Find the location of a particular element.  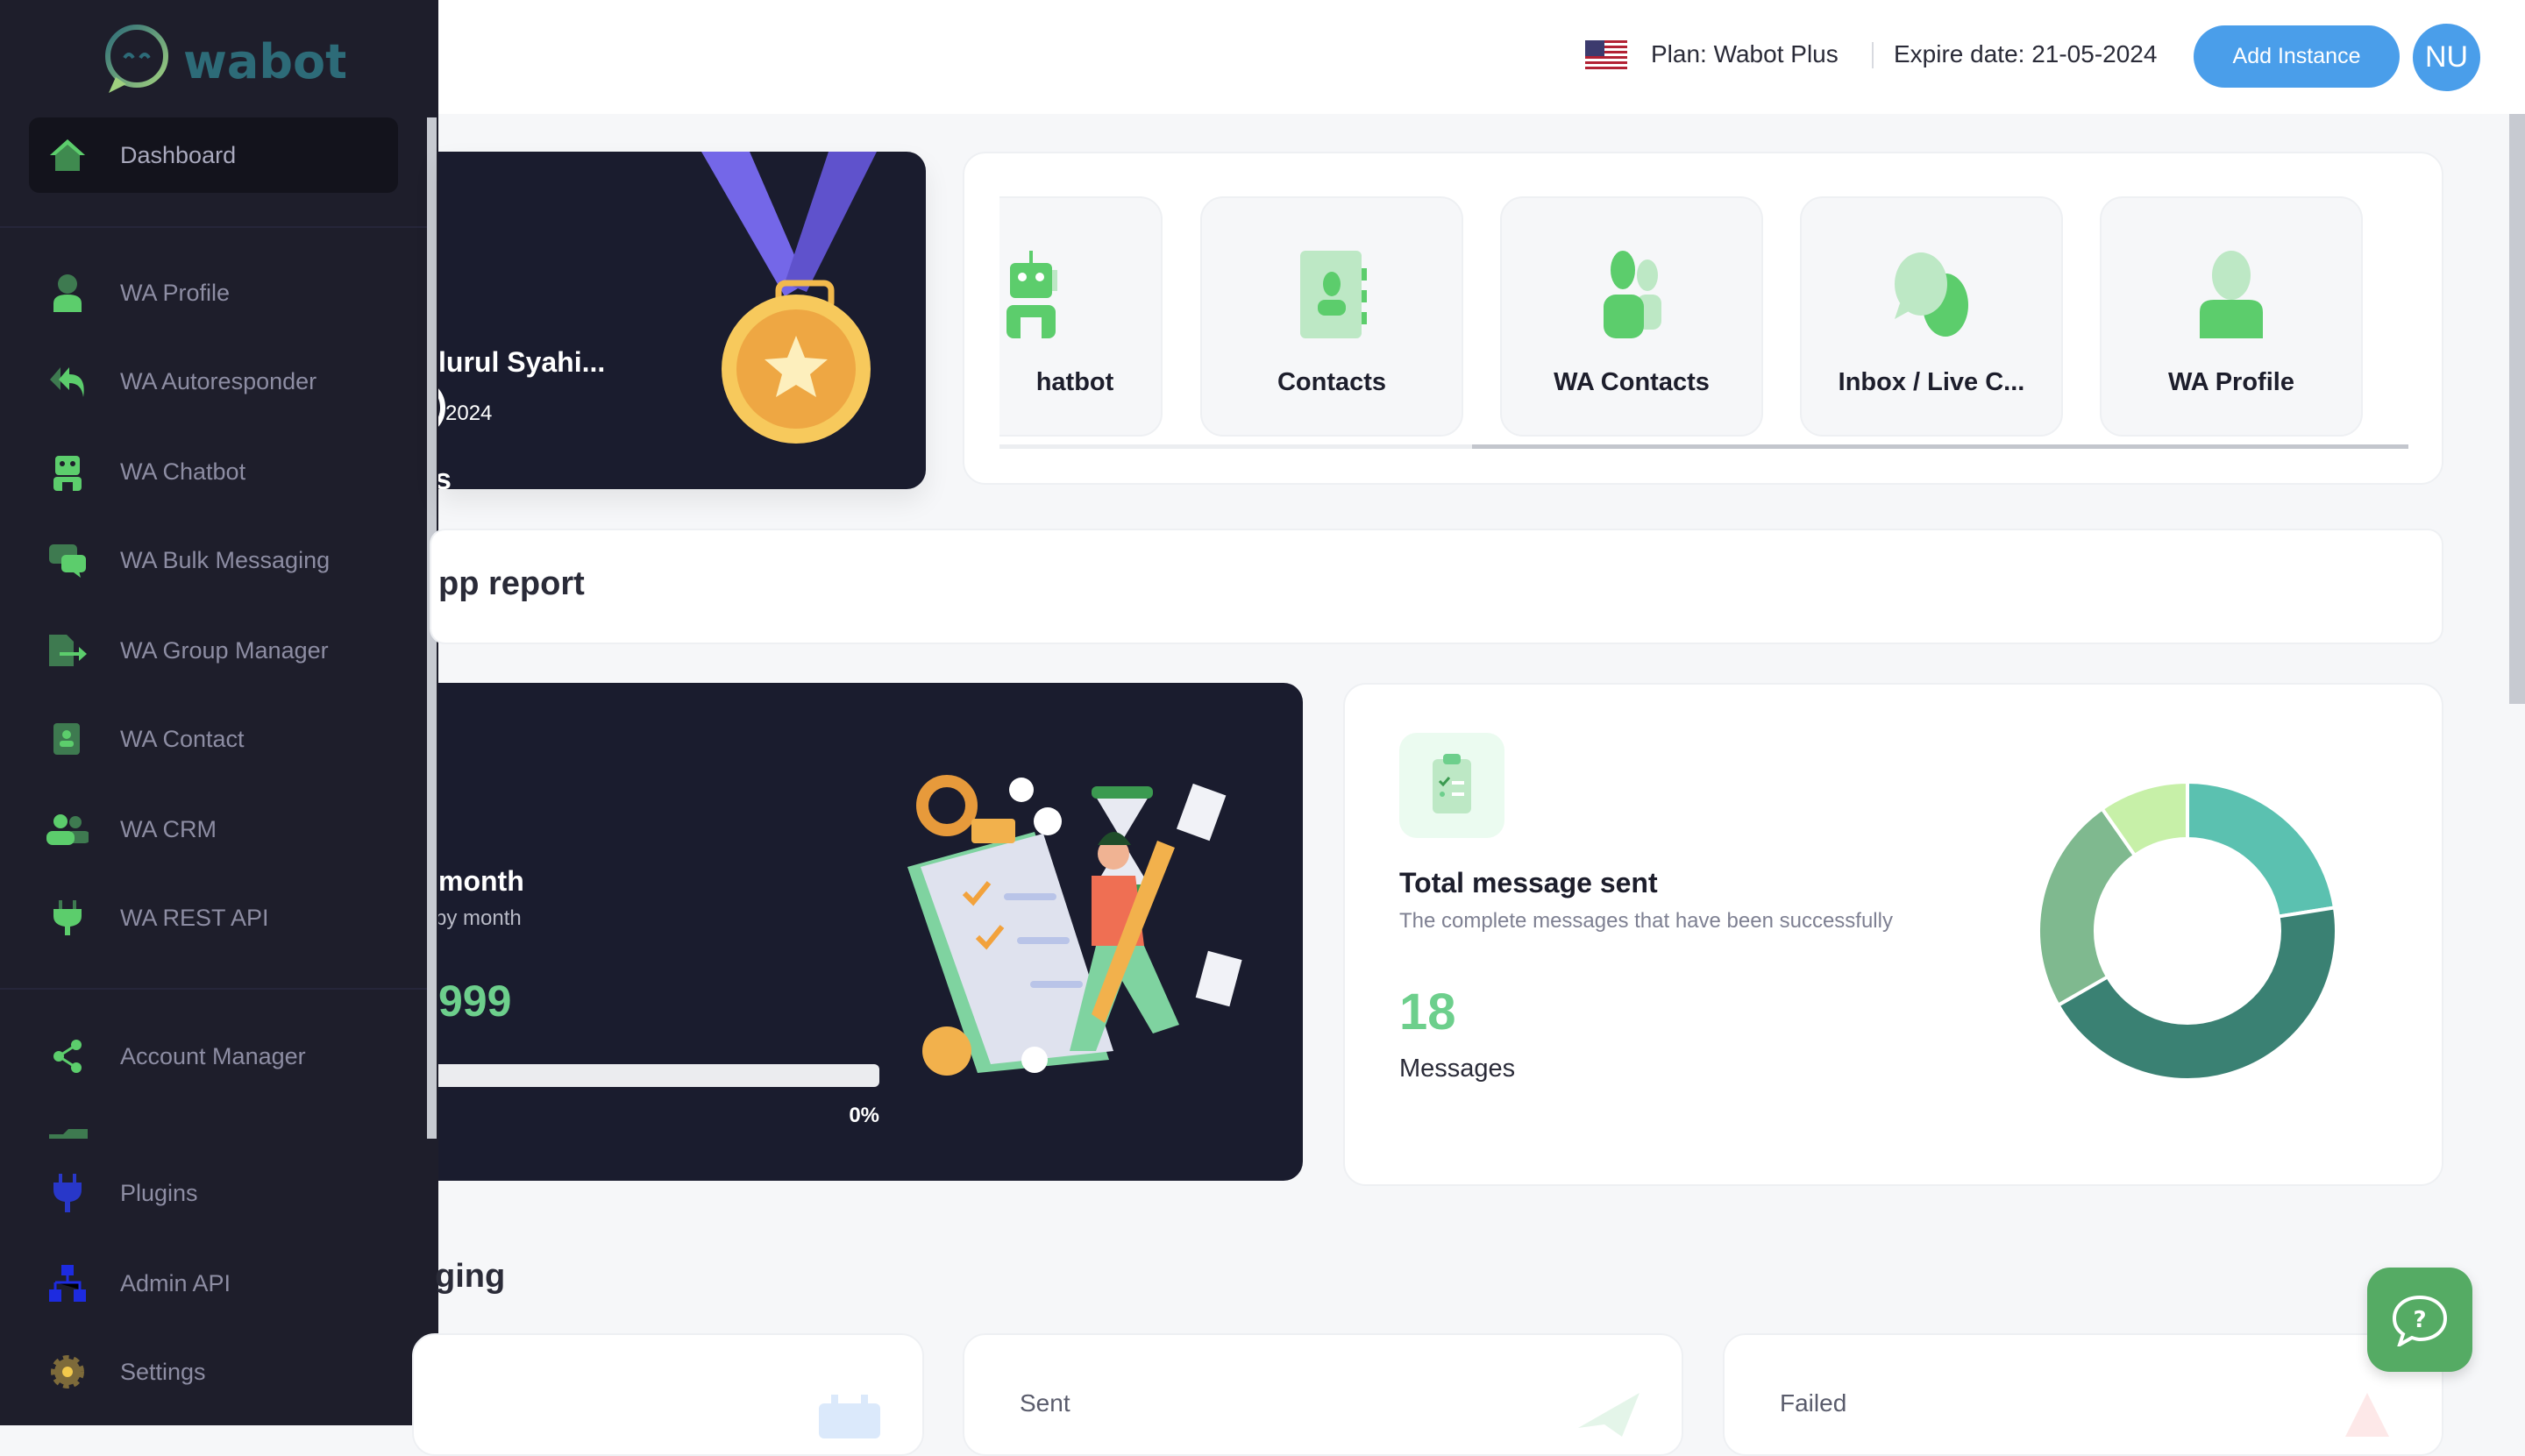

messaging-card-failed: Failed is located at coordinates (2083, 1394).